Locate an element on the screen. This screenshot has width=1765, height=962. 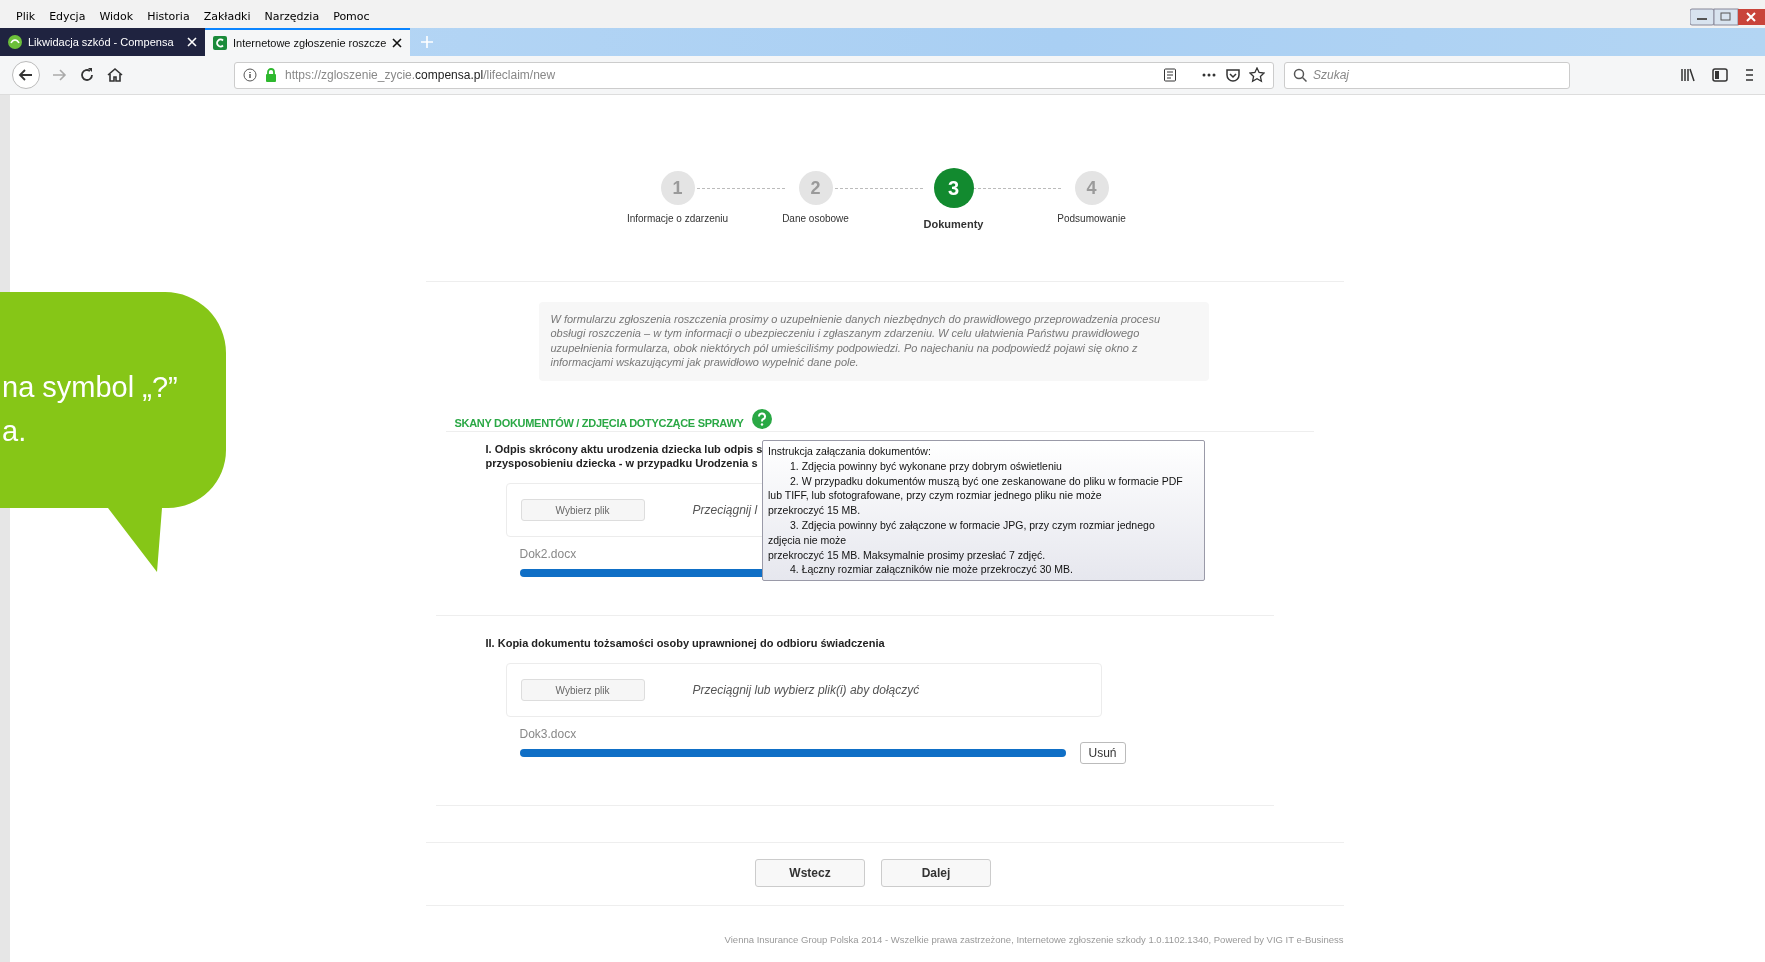
file-name: Dok3.docx is located at coordinates (548, 734).